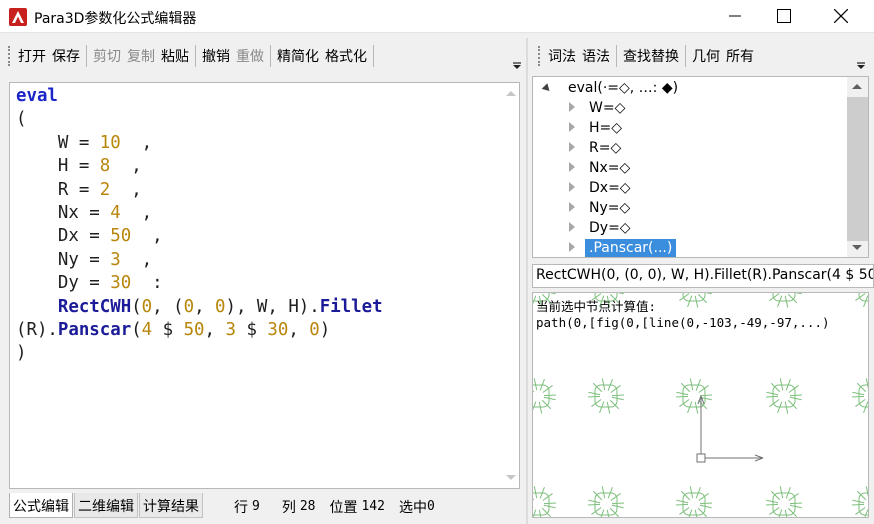 This screenshot has width=874, height=524. What do you see at coordinates (690, 228) in the screenshot?
I see `tree-node: Dy=◇` at bounding box center [690, 228].